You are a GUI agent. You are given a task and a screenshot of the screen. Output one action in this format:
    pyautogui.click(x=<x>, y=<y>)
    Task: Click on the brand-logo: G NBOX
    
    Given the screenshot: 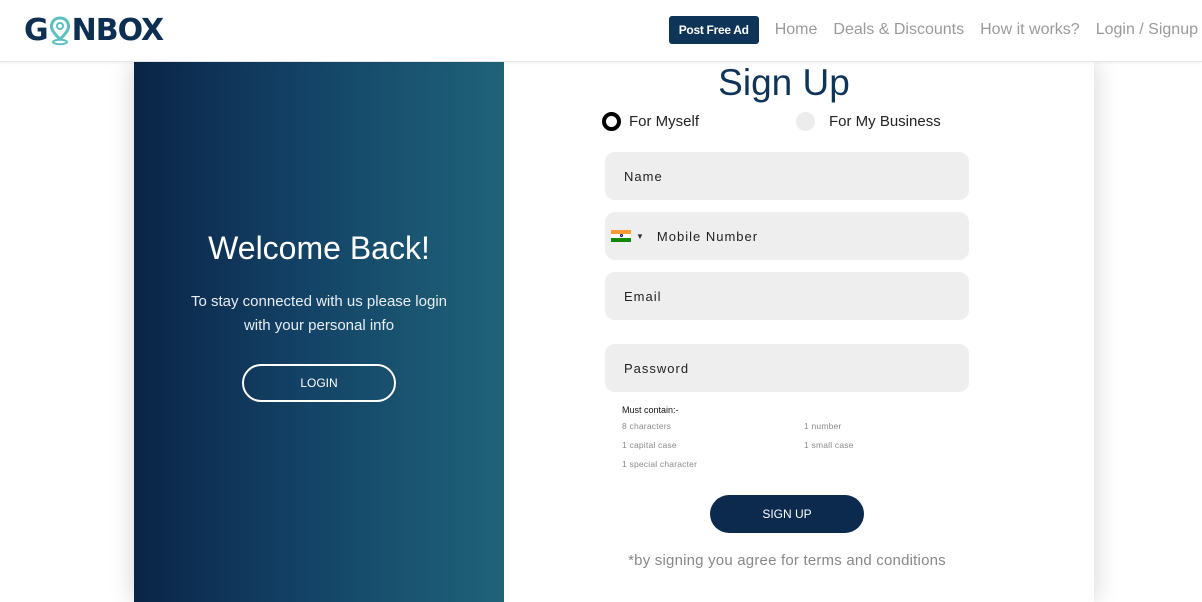 What is the action you would take?
    pyautogui.click(x=94, y=30)
    